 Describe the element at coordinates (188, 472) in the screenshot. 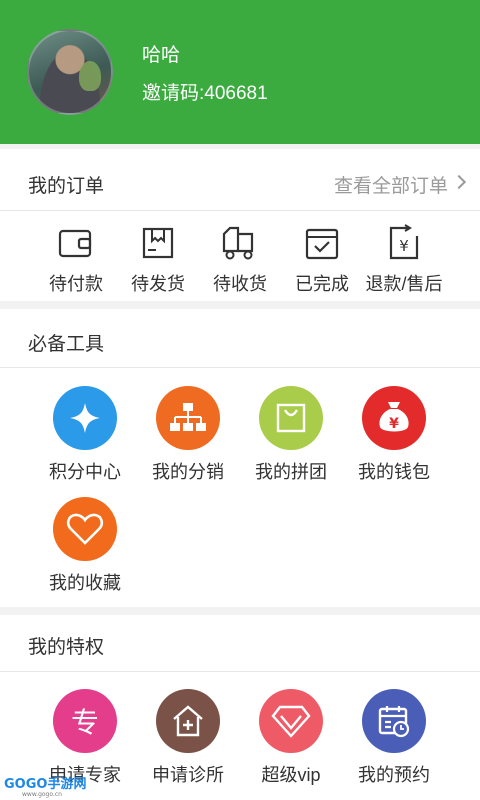

I see `tool-distribution-label: 我的分销` at that location.